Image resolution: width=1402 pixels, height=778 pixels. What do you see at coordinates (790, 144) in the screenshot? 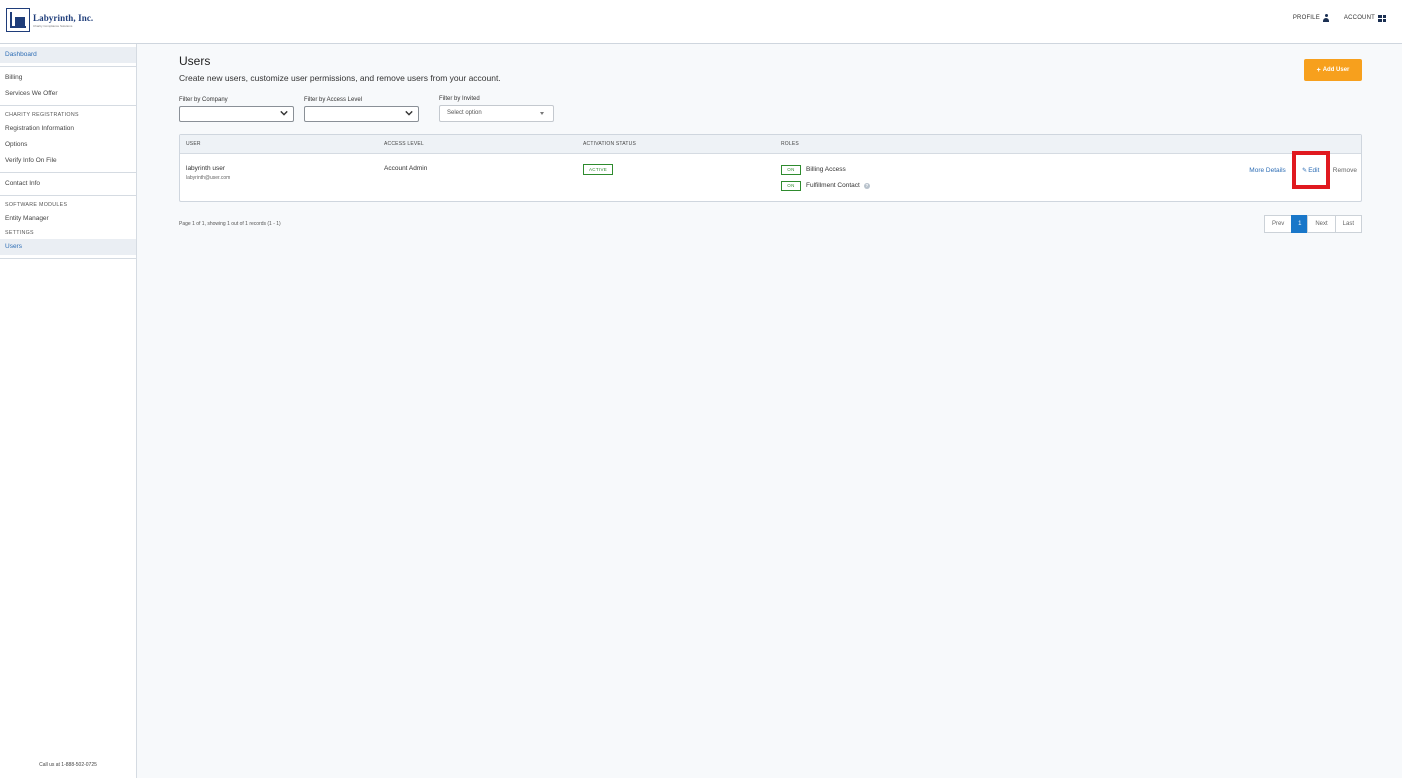
I see `column-header-roles: ROLES` at bounding box center [790, 144].